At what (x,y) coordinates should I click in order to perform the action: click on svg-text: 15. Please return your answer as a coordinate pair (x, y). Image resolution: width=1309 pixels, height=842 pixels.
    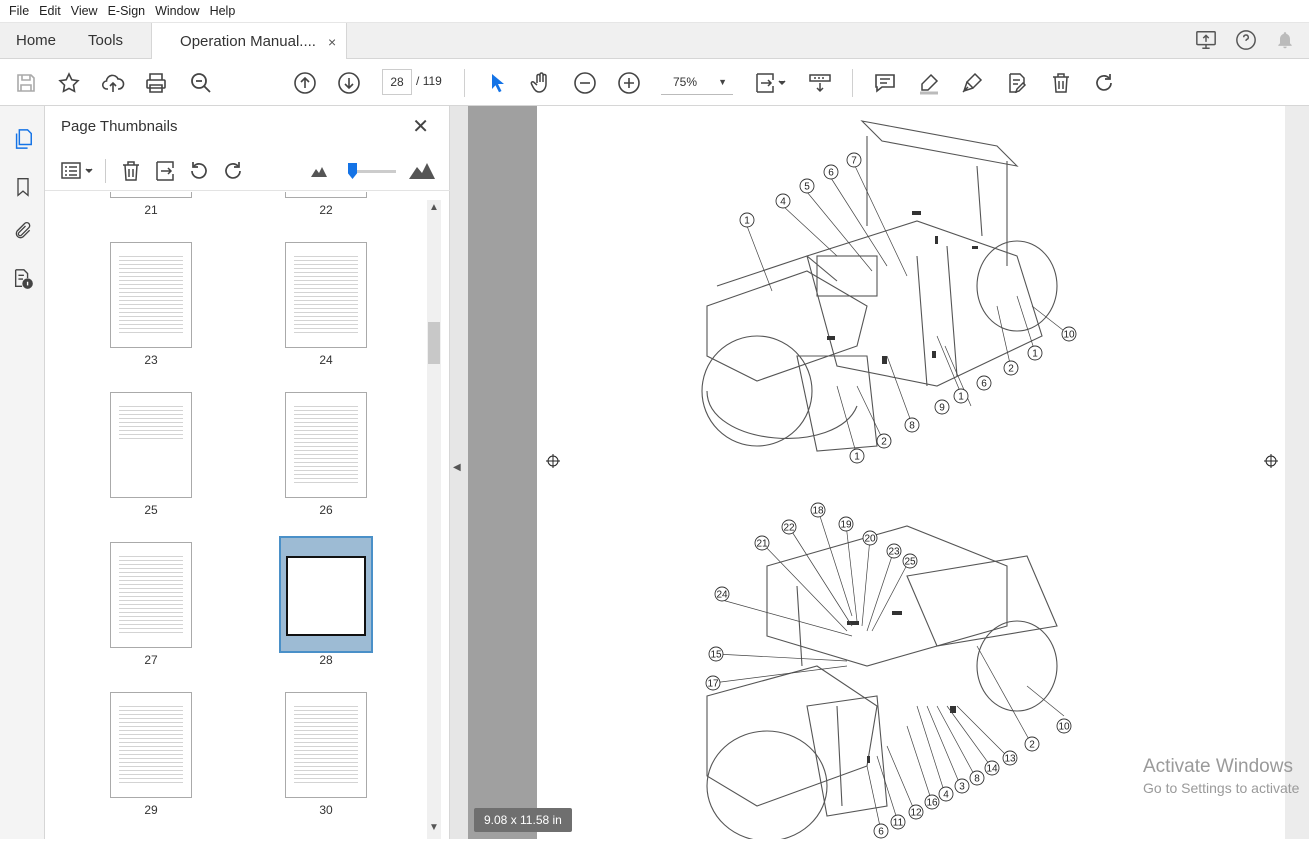
    Looking at the image, I should click on (716, 655).